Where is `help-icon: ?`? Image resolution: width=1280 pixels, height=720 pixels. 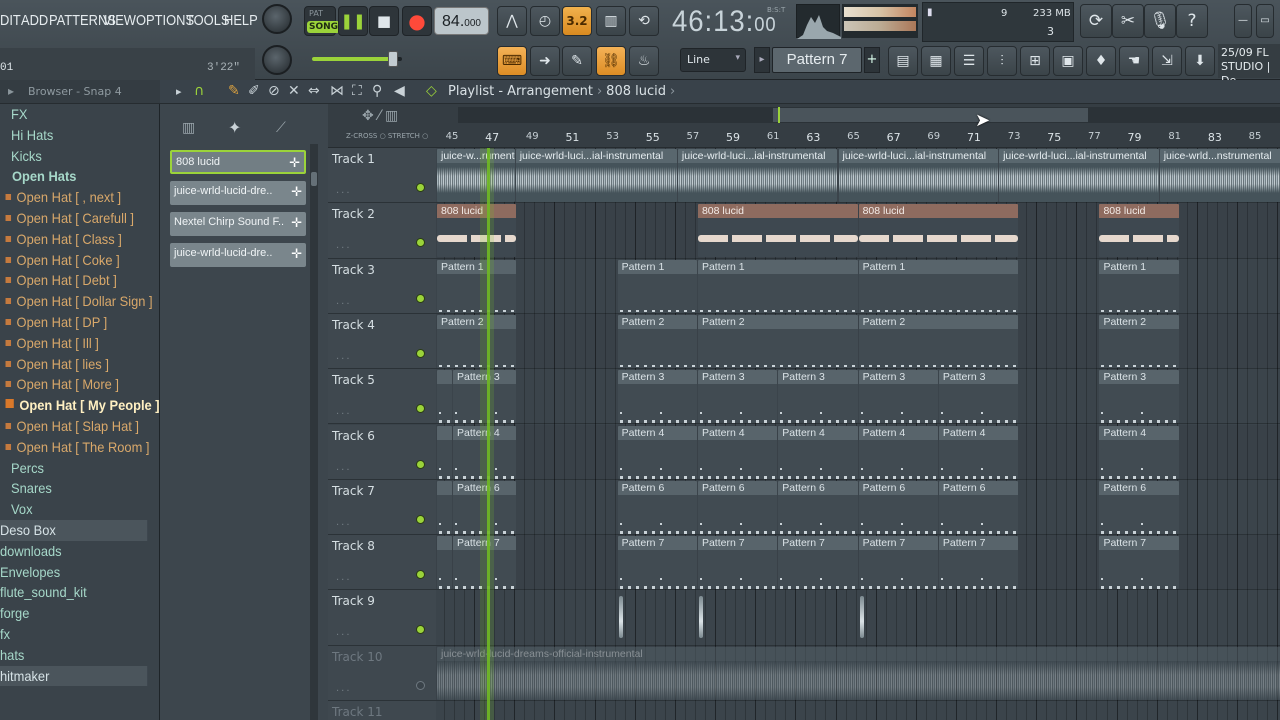 help-icon: ? is located at coordinates (1192, 21).